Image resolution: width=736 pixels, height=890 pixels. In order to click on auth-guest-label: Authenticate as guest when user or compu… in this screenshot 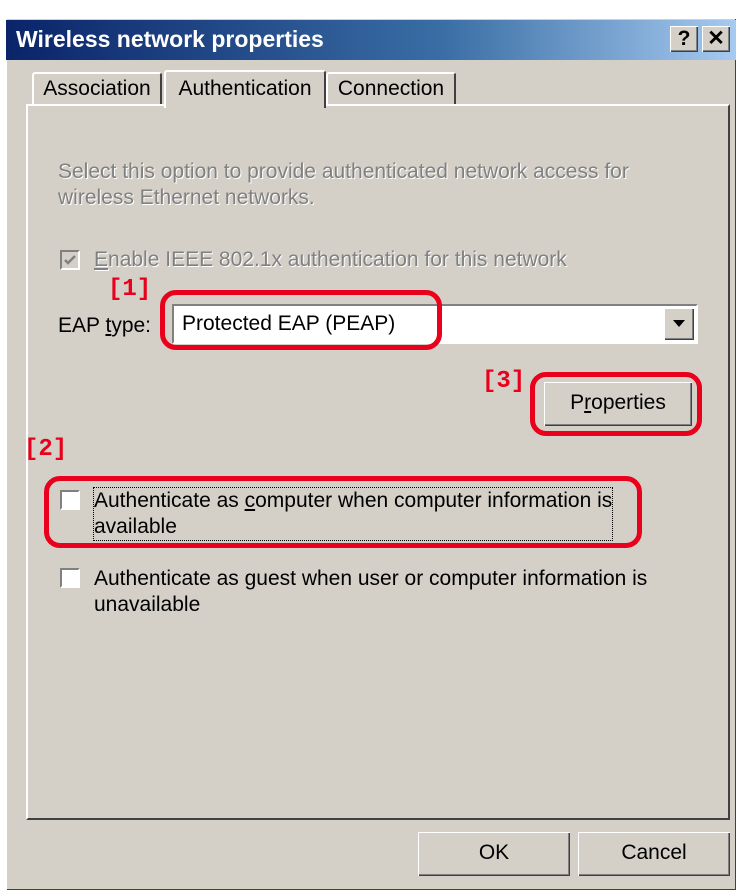, I will do `click(370, 592)`.